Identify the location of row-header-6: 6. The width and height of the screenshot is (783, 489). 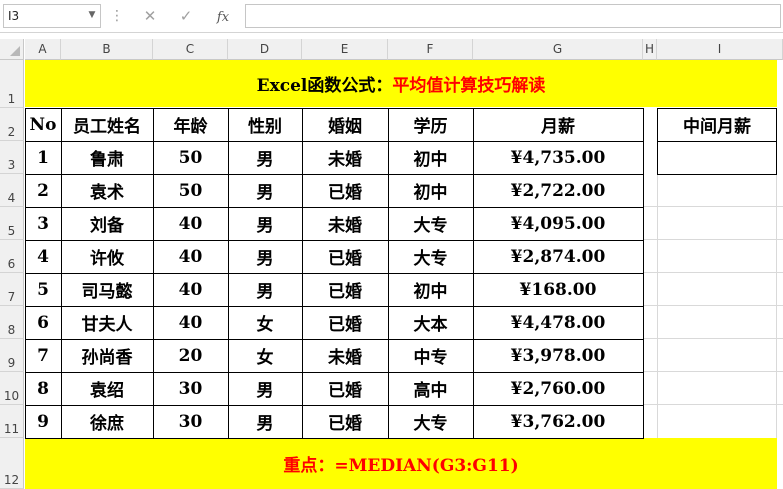
(12, 256).